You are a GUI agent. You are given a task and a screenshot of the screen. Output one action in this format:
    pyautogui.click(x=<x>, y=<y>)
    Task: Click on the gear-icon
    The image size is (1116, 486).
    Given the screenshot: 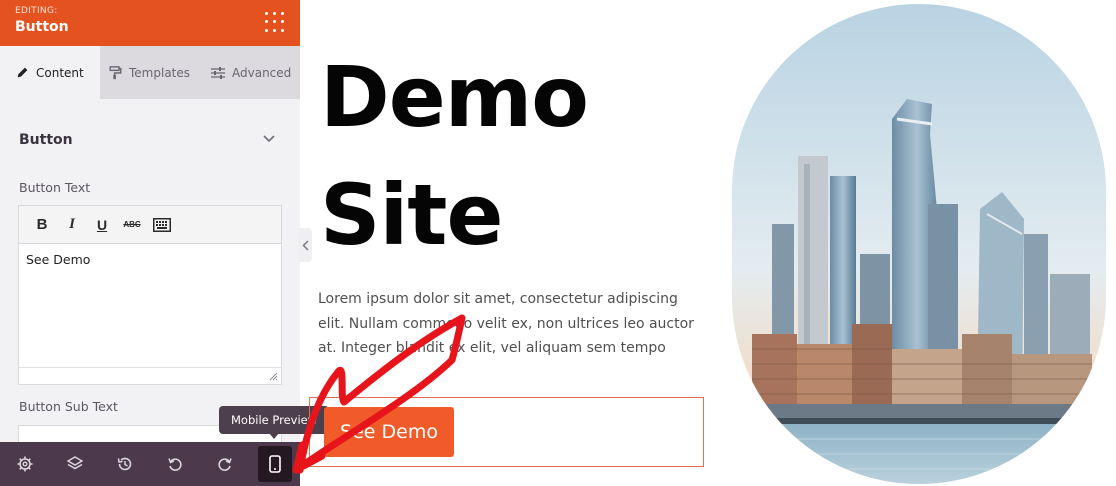 What is the action you would take?
    pyautogui.click(x=25, y=464)
    